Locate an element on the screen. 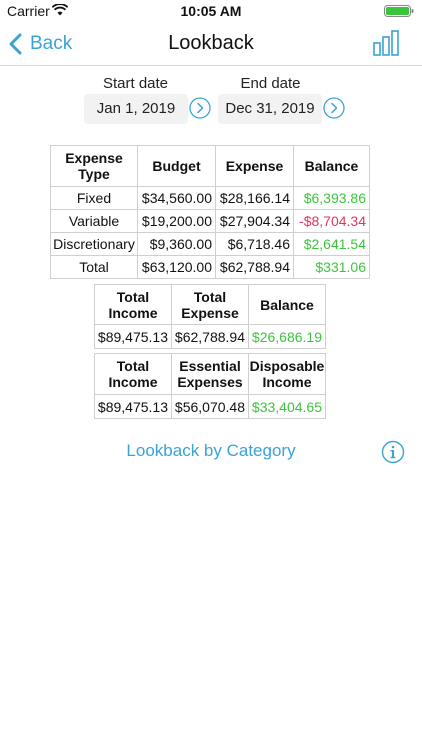  expense-type-cell: Variable is located at coordinates (94, 221).